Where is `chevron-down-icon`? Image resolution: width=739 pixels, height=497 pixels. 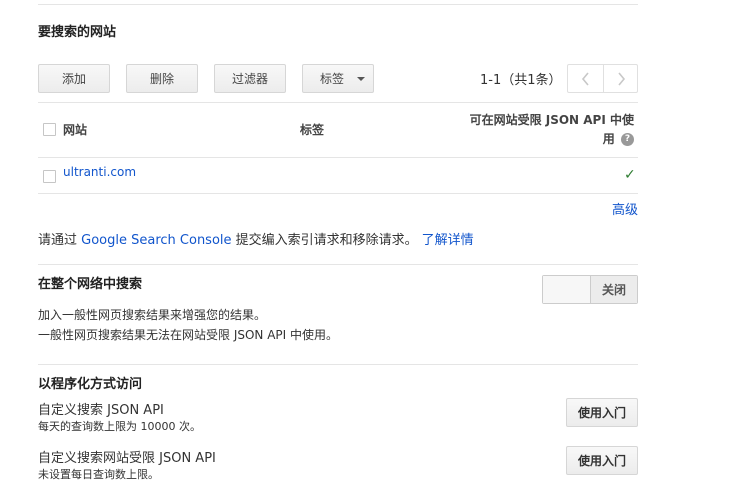 chevron-down-icon is located at coordinates (361, 79).